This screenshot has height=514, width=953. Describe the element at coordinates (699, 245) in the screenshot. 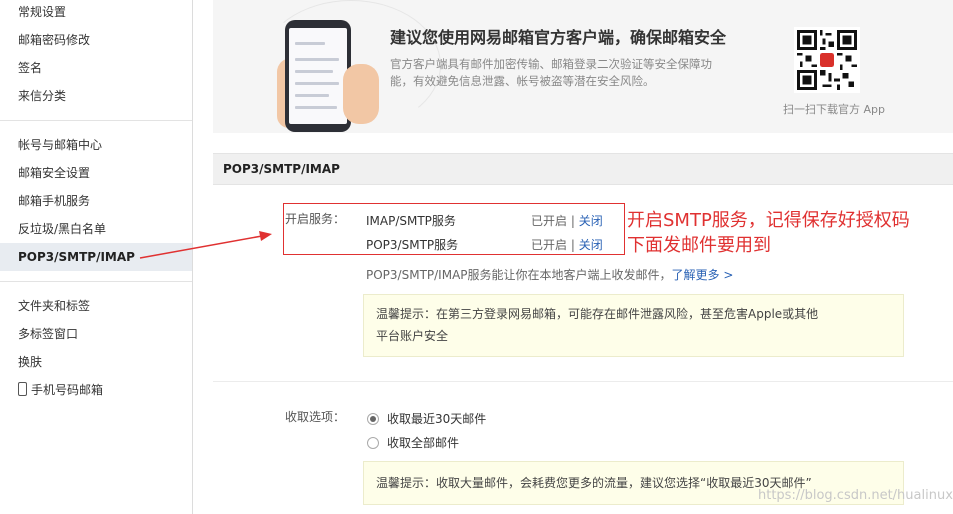

I see `annotation-line2: 下面发邮件要用到` at that location.